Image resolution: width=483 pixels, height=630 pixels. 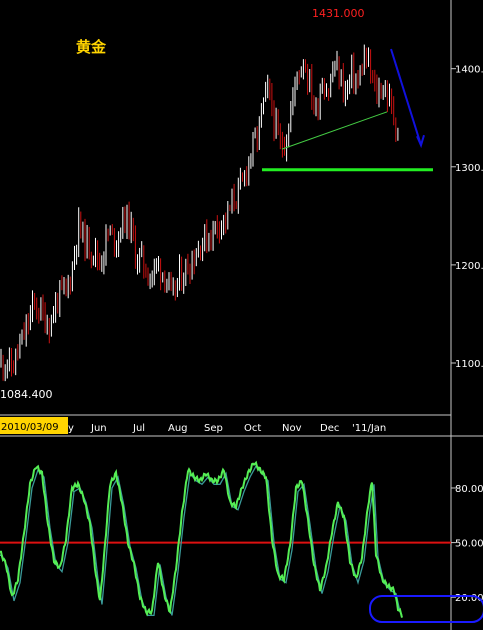 What do you see at coordinates (91, 47) in the screenshot?
I see `chart-title: 黄金` at bounding box center [91, 47].